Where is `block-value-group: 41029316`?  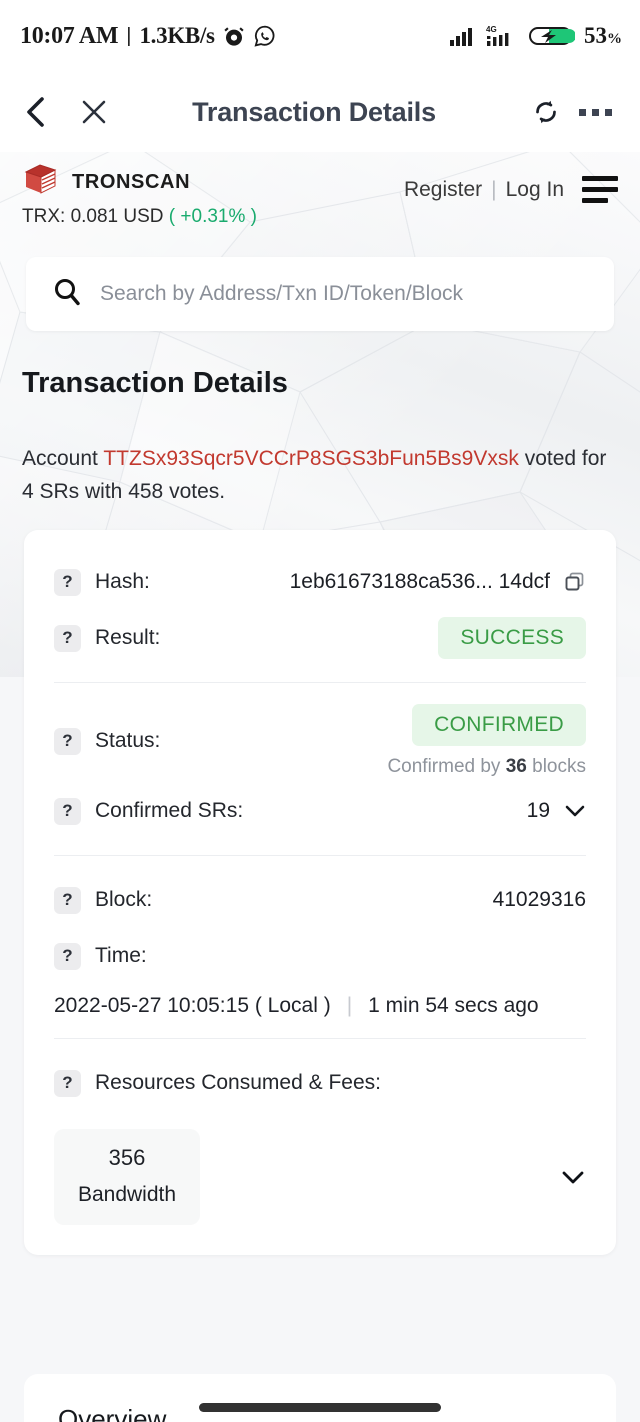
block-value-group: 41029316 is located at coordinates (539, 900).